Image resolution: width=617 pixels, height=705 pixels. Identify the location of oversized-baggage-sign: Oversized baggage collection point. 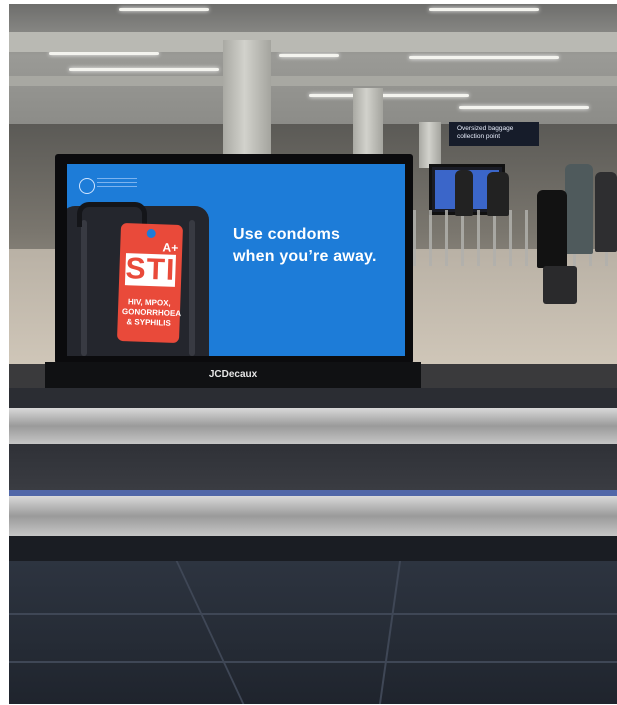
(494, 134).